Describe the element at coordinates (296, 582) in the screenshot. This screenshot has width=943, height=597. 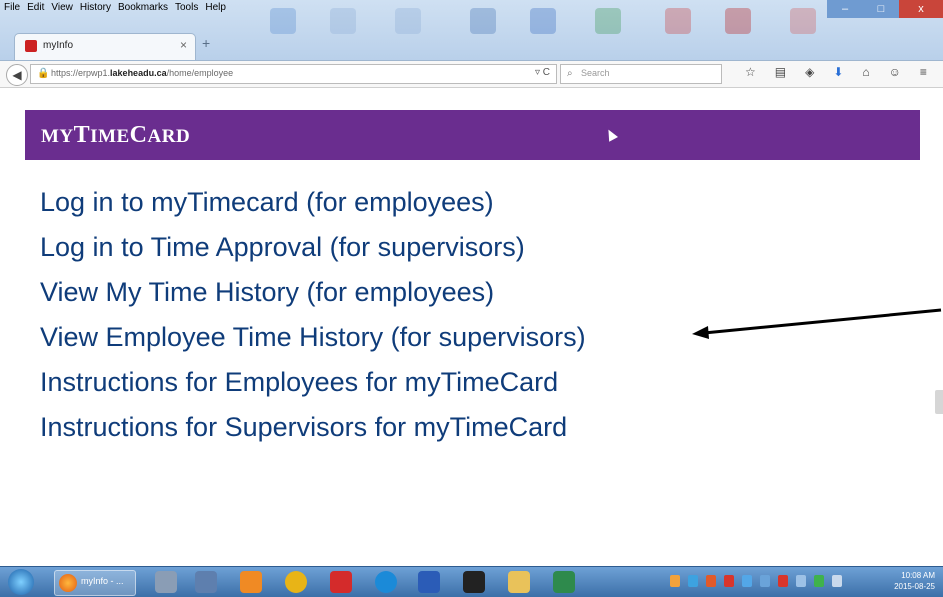
I see `chrome-icon` at that location.